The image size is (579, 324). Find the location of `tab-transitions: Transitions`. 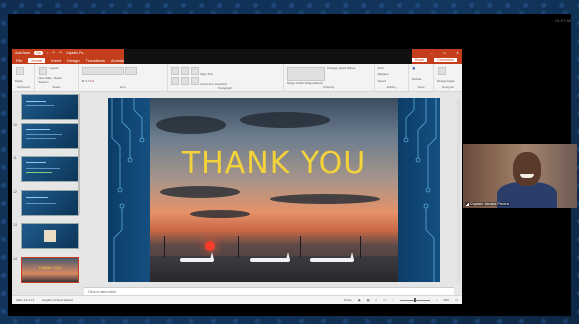

tab-transitions: Transitions is located at coordinates (95, 60).